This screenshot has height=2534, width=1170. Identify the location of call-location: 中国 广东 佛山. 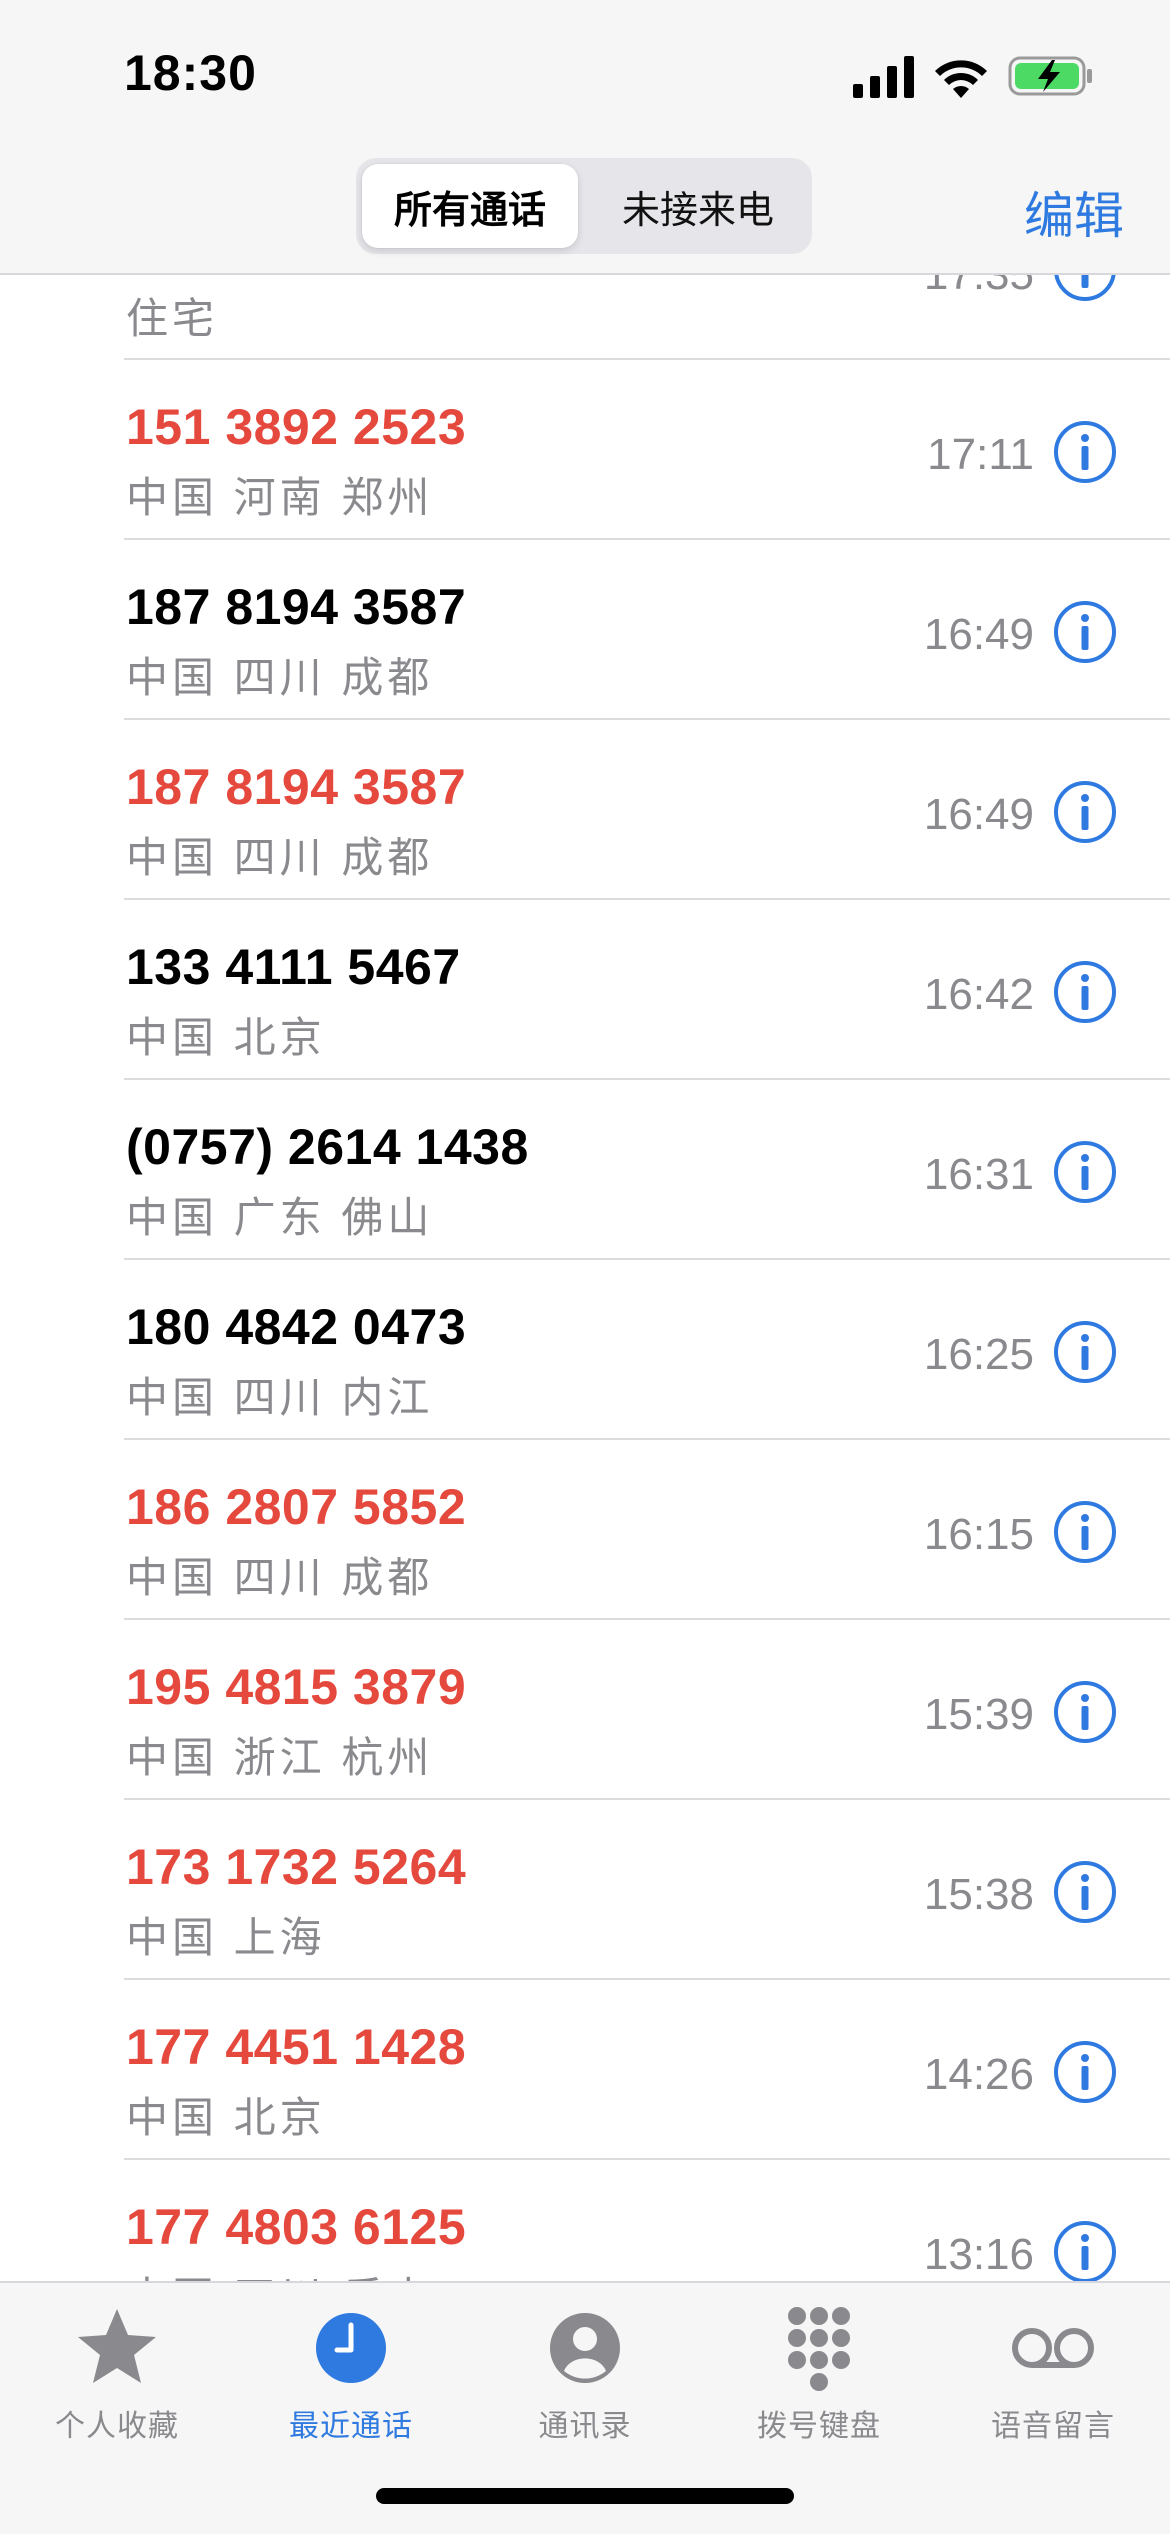
(280, 1217).